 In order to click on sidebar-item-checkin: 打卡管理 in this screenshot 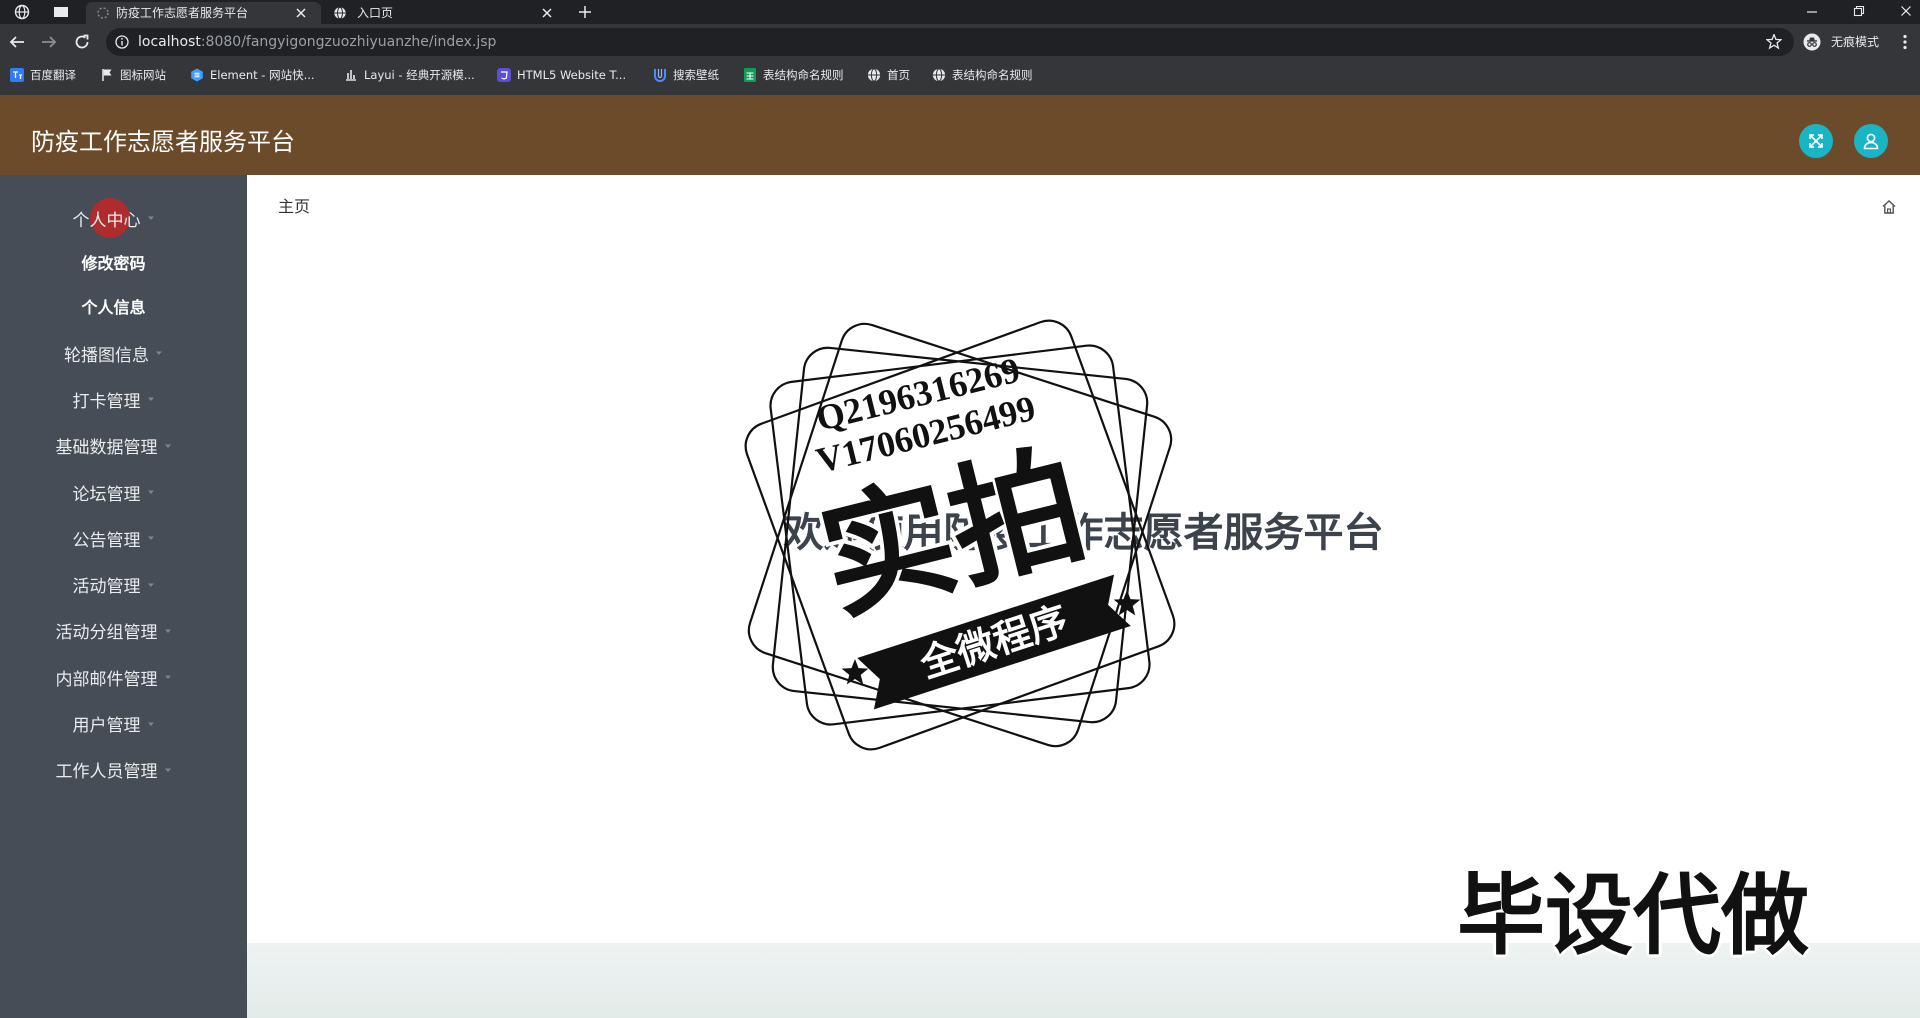, I will do `click(123, 399)`.